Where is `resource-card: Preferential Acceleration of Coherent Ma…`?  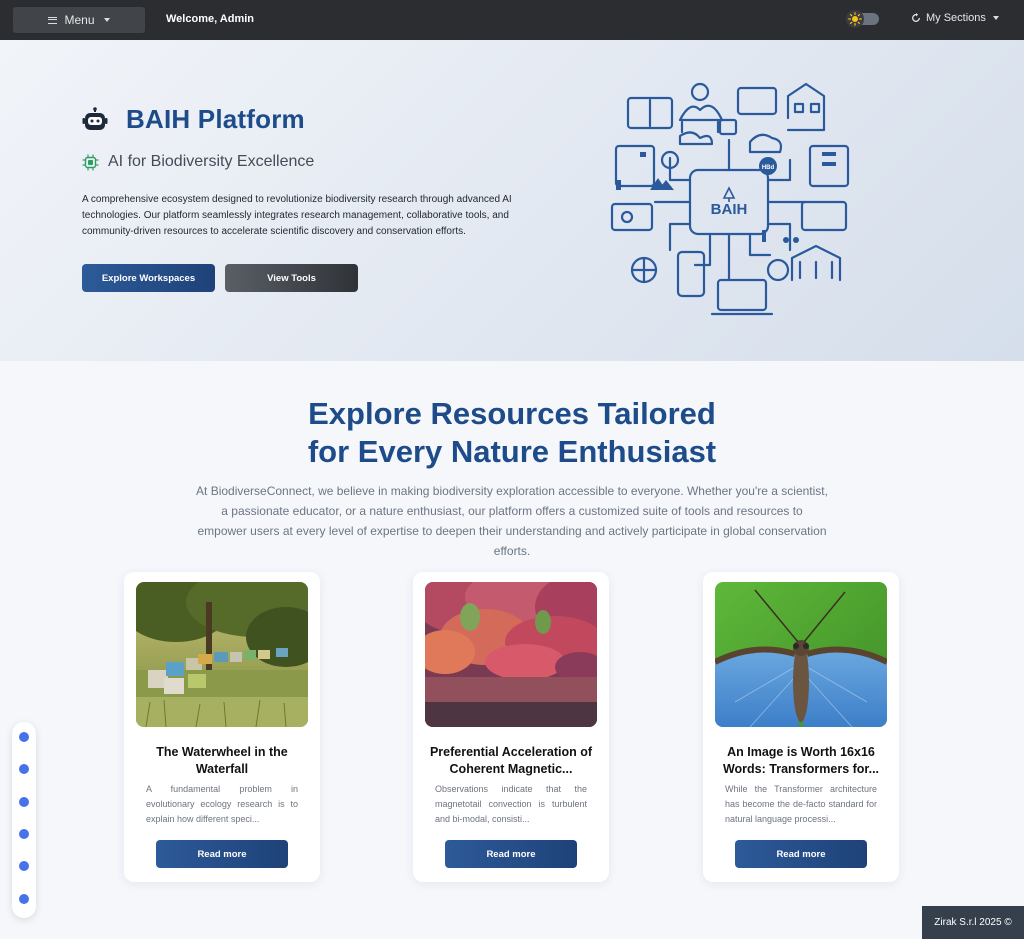
resource-card: Preferential Acceleration of Coherent Ma… is located at coordinates (511, 727).